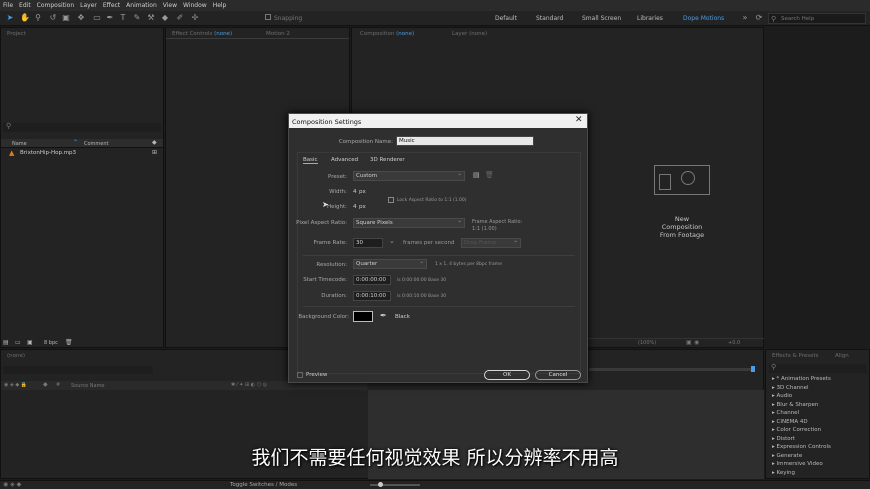 The width and height of the screenshot is (870, 489). Describe the element at coordinates (300, 375) in the screenshot. I see `preview-checkbox` at that location.